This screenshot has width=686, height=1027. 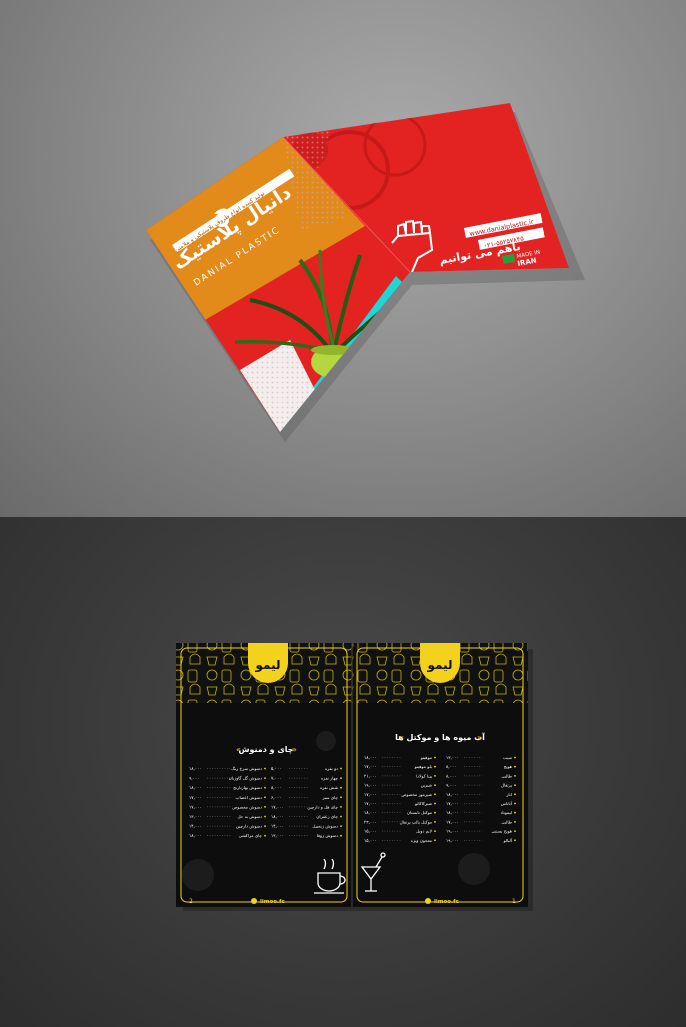 What do you see at coordinates (198, 875) in the screenshot?
I see `lime-slice-shadow-left` at bounding box center [198, 875].